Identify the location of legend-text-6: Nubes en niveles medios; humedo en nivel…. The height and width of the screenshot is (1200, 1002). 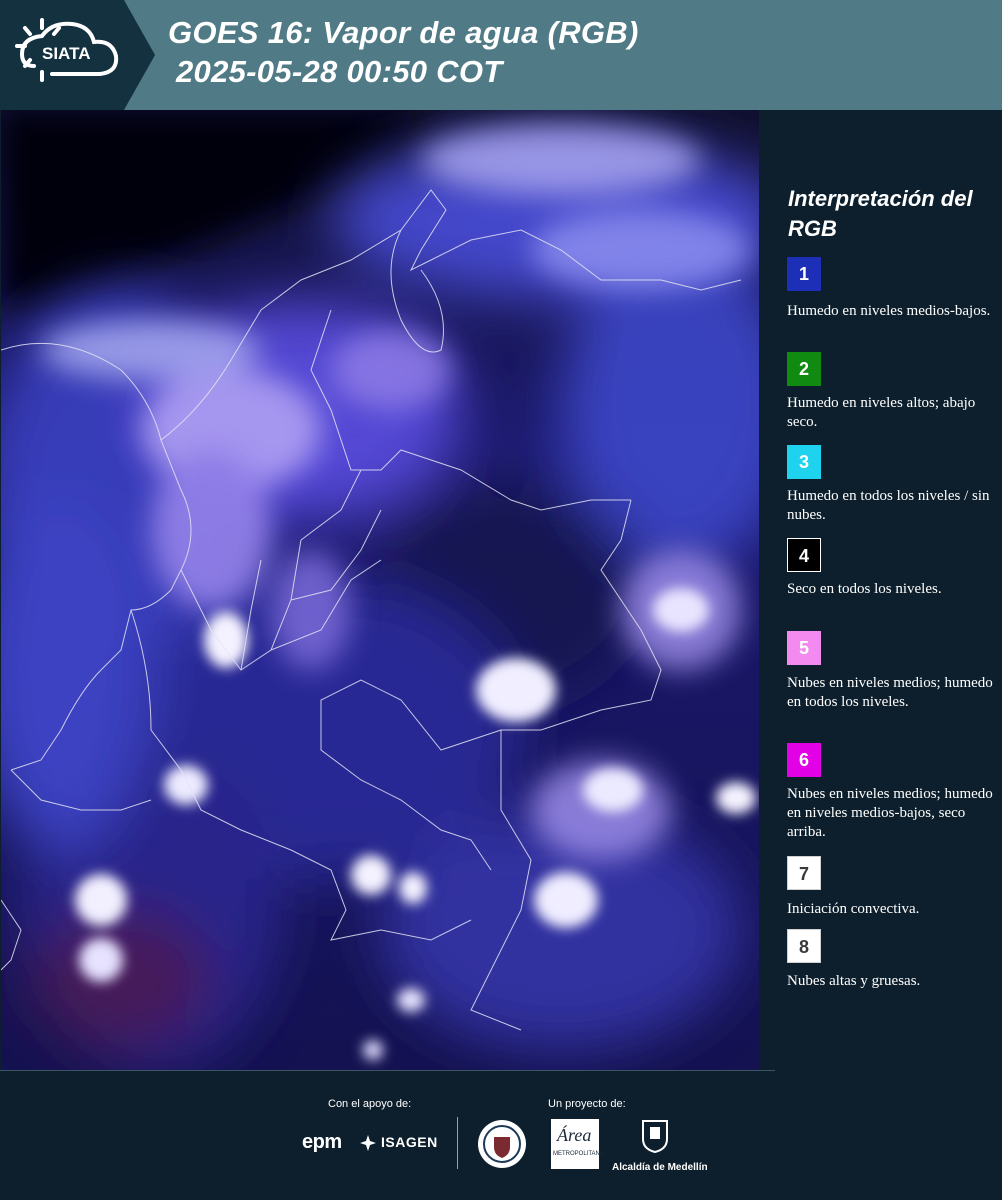
(890, 813).